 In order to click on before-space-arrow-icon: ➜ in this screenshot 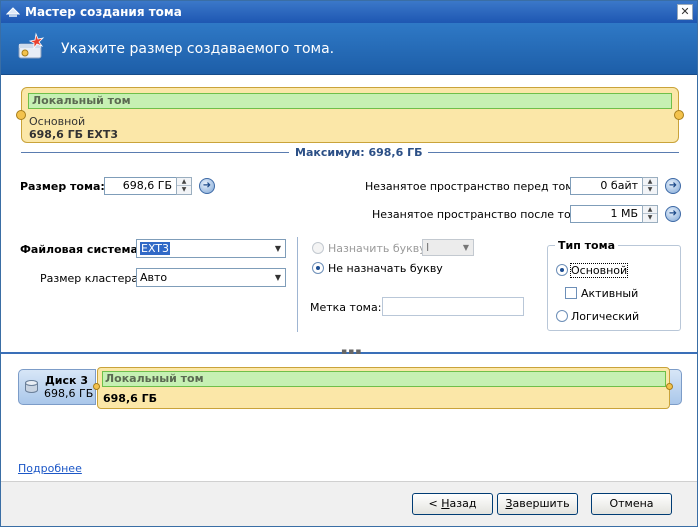, I will do `click(673, 186)`.